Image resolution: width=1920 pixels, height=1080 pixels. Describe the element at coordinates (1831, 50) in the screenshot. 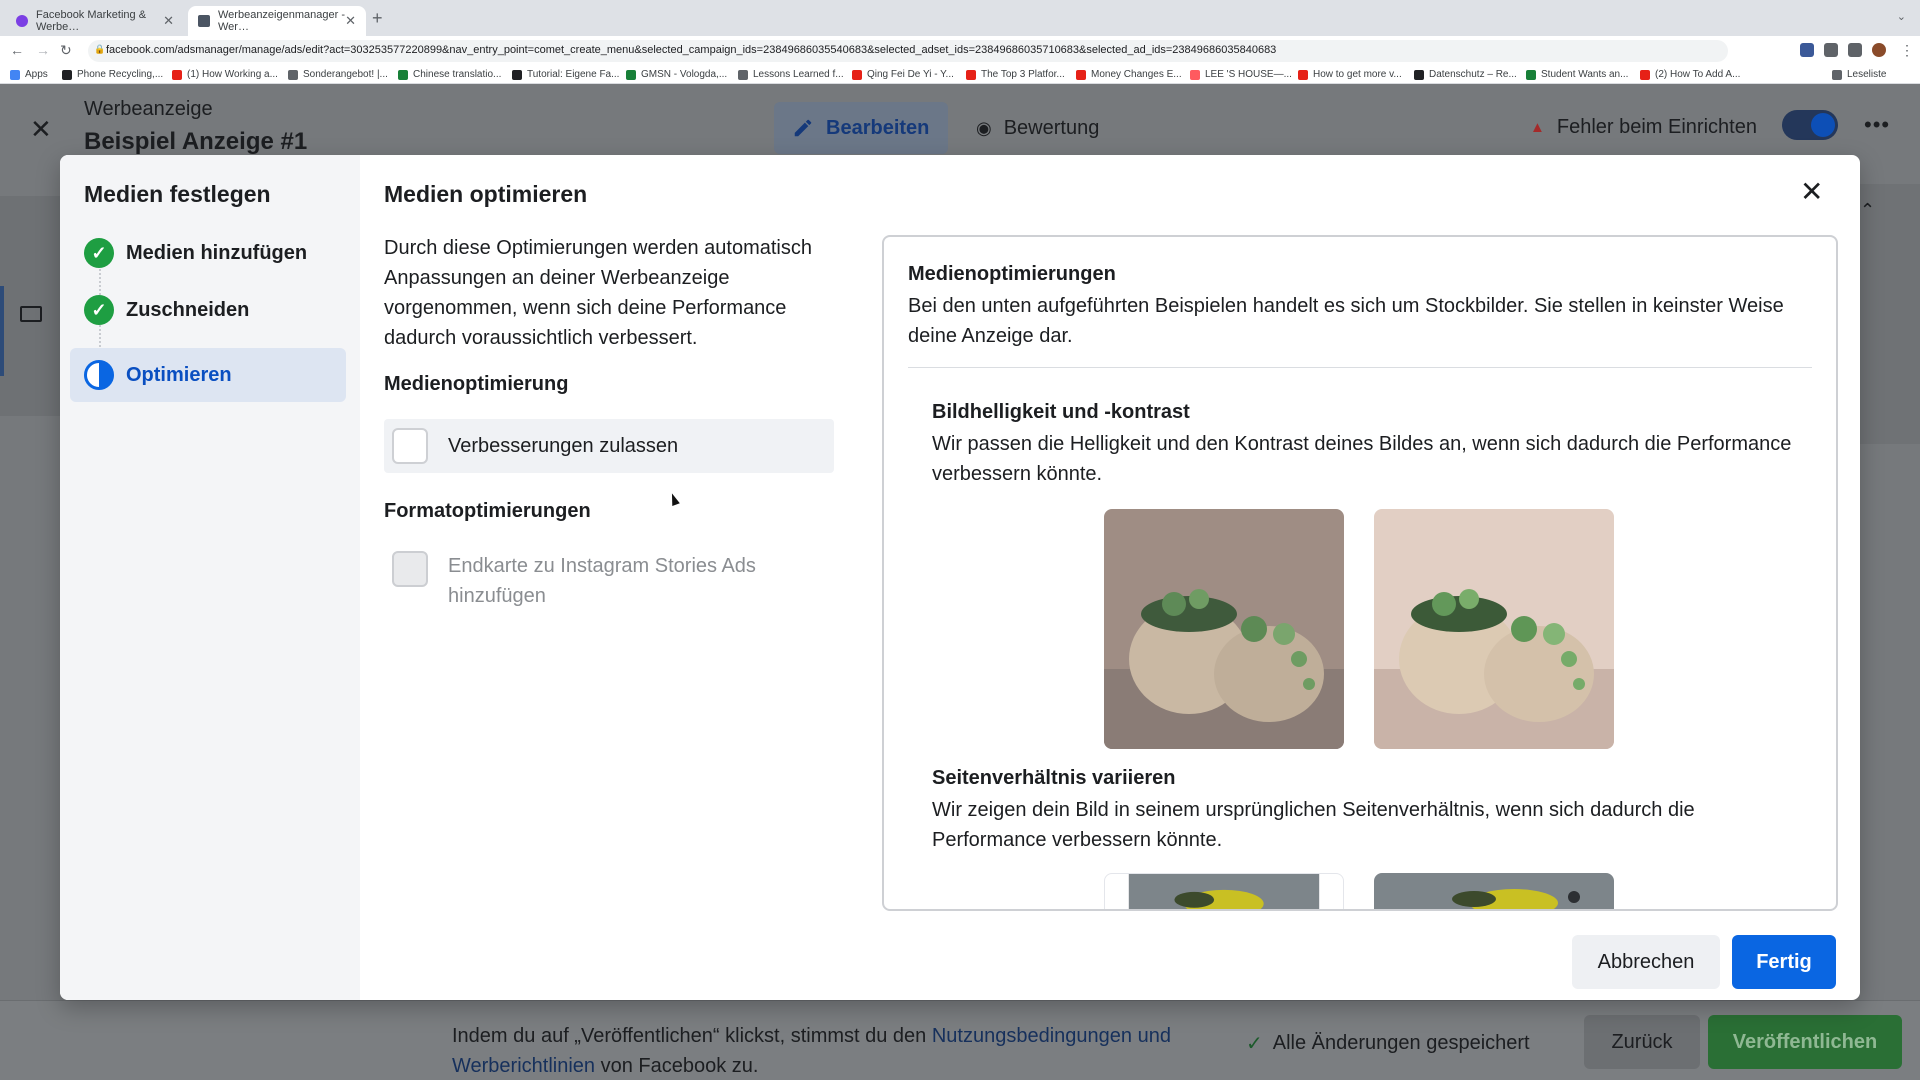

I see `puzzle-icon` at that location.